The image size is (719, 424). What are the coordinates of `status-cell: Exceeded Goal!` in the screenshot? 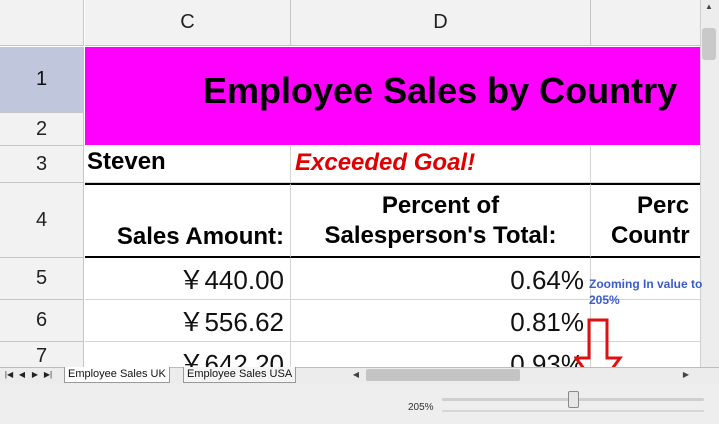 It's located at (441, 164).